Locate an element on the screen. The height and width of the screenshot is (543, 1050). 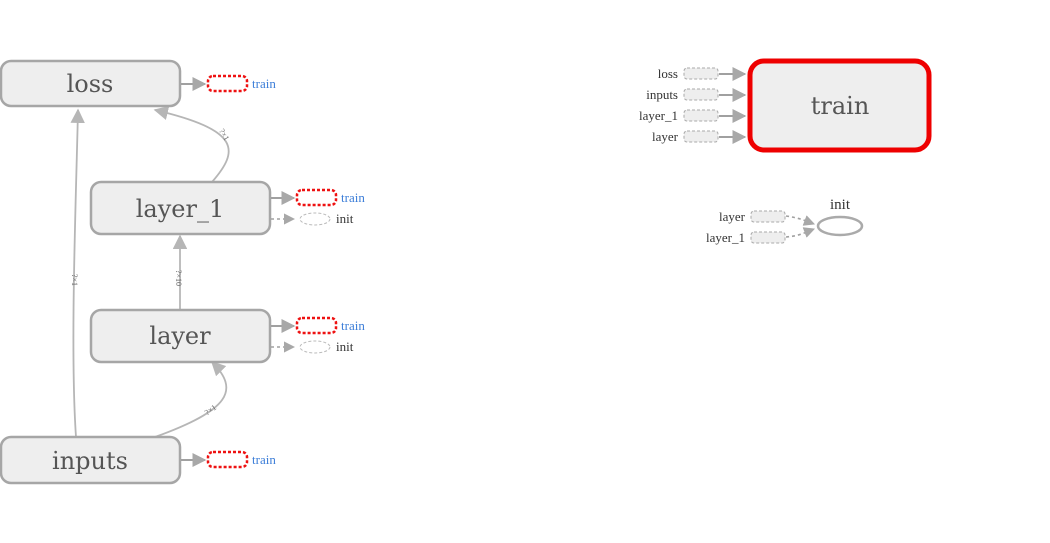
train-group: loss inputs layer_1 layer train is located at coordinates (785, 105).